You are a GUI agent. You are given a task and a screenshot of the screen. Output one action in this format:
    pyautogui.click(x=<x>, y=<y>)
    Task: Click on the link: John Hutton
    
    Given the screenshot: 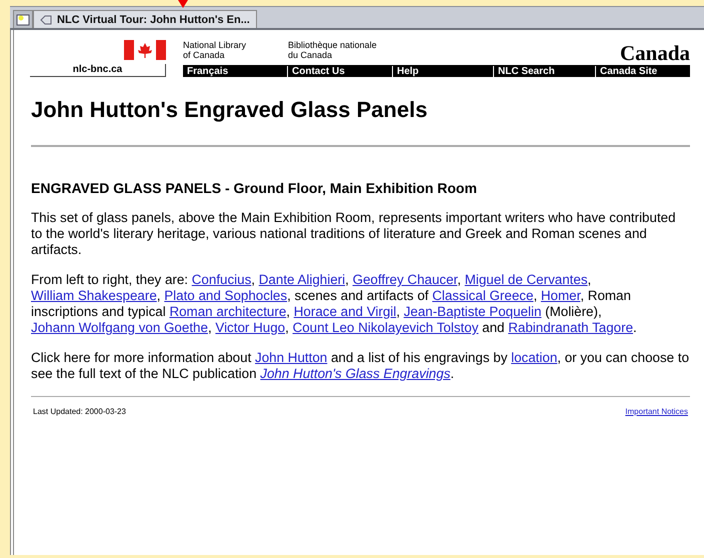 What is the action you would take?
    pyautogui.click(x=291, y=357)
    